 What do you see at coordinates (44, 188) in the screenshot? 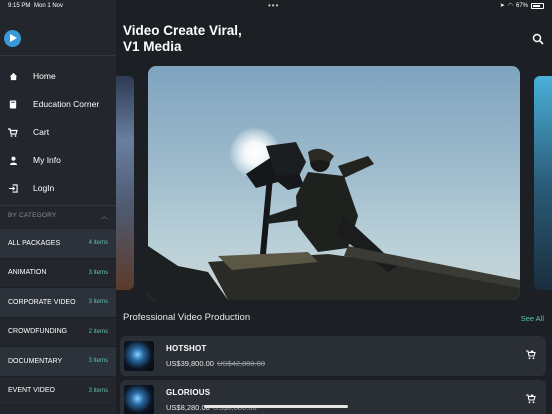
I see `sidebar-item-label: LogIn` at bounding box center [44, 188].